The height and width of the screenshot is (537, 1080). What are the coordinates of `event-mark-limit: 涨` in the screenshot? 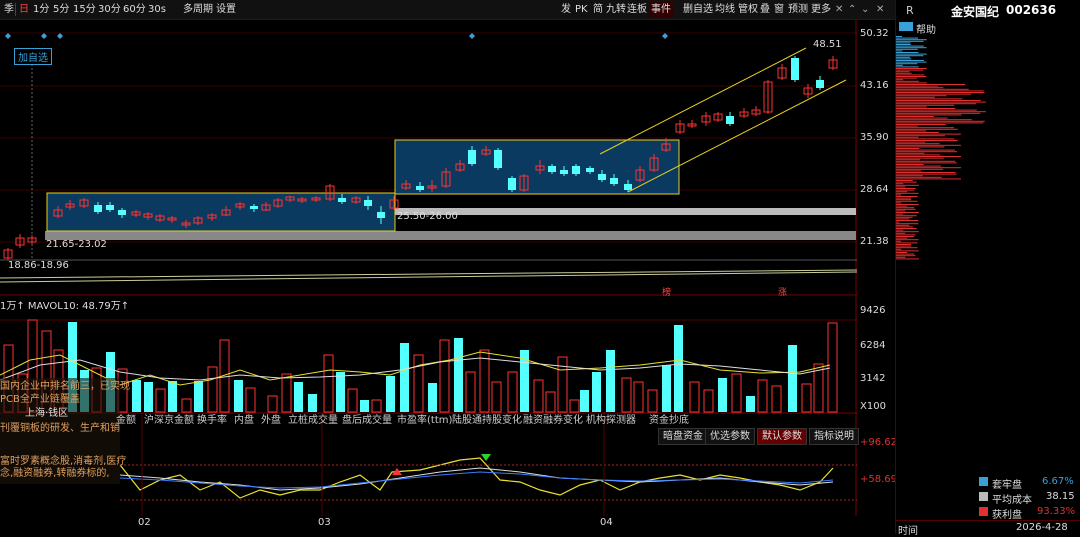 It's located at (782, 291).